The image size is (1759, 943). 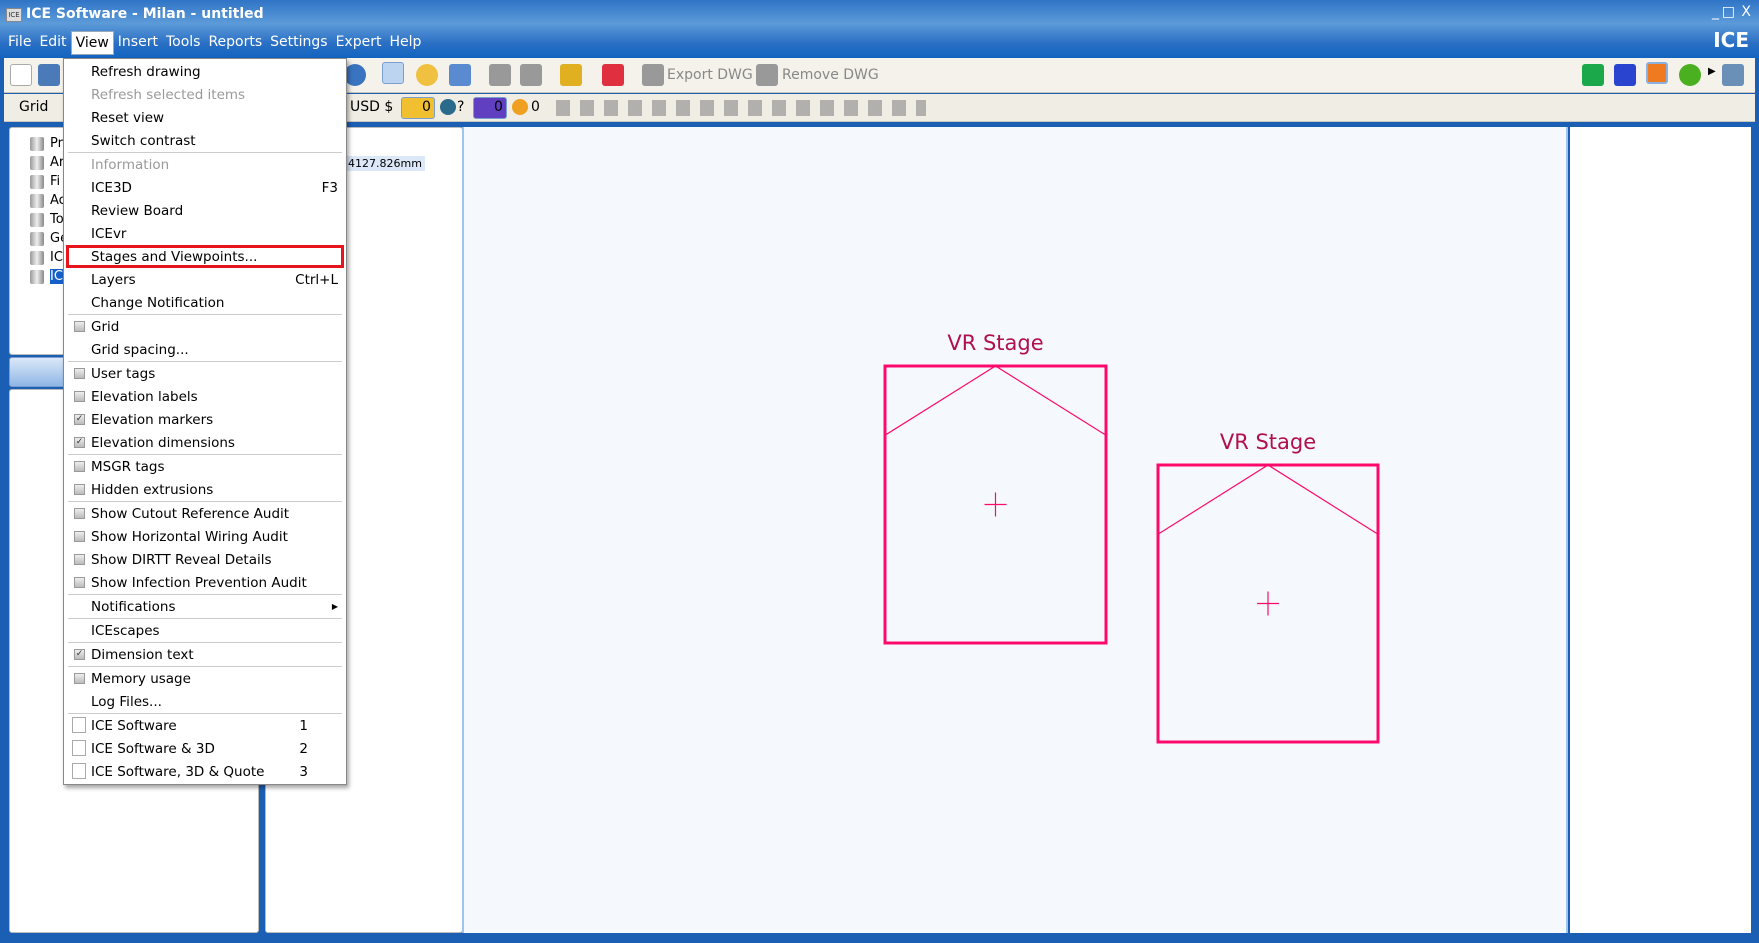 I want to click on menu-item-change-notification: Change Notification, so click(x=205, y=302).